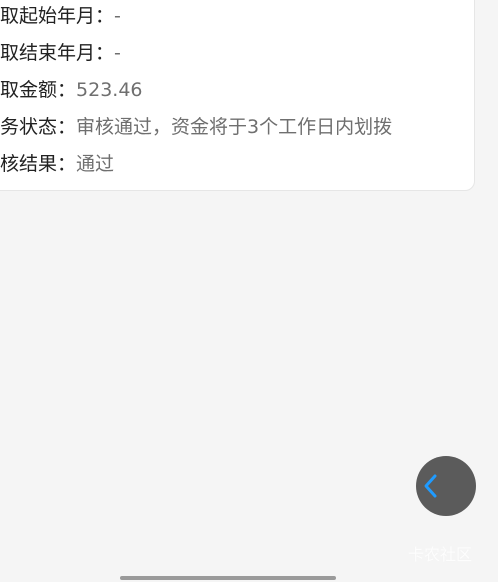  I want to click on home-indicator, so click(228, 578).